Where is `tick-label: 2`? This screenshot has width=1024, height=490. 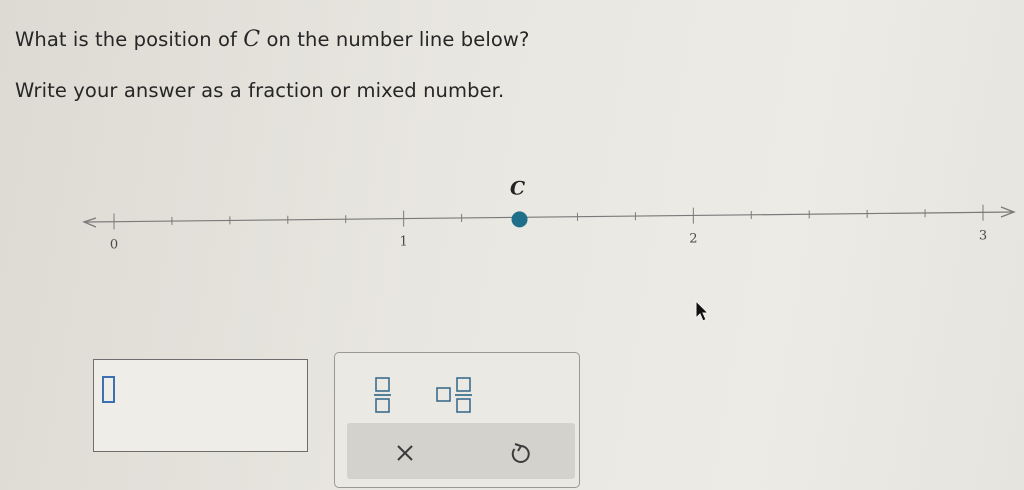 tick-label: 2 is located at coordinates (693, 239).